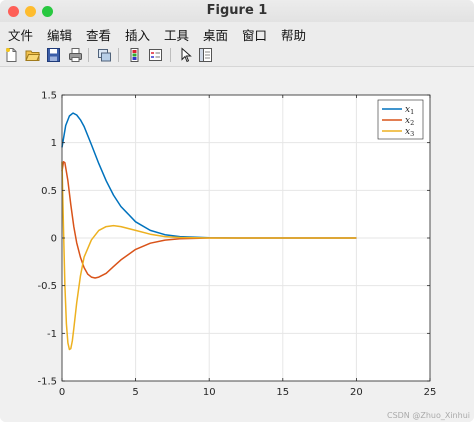  Describe the element at coordinates (137, 34) in the screenshot. I see `menu-insert: 插入` at that location.